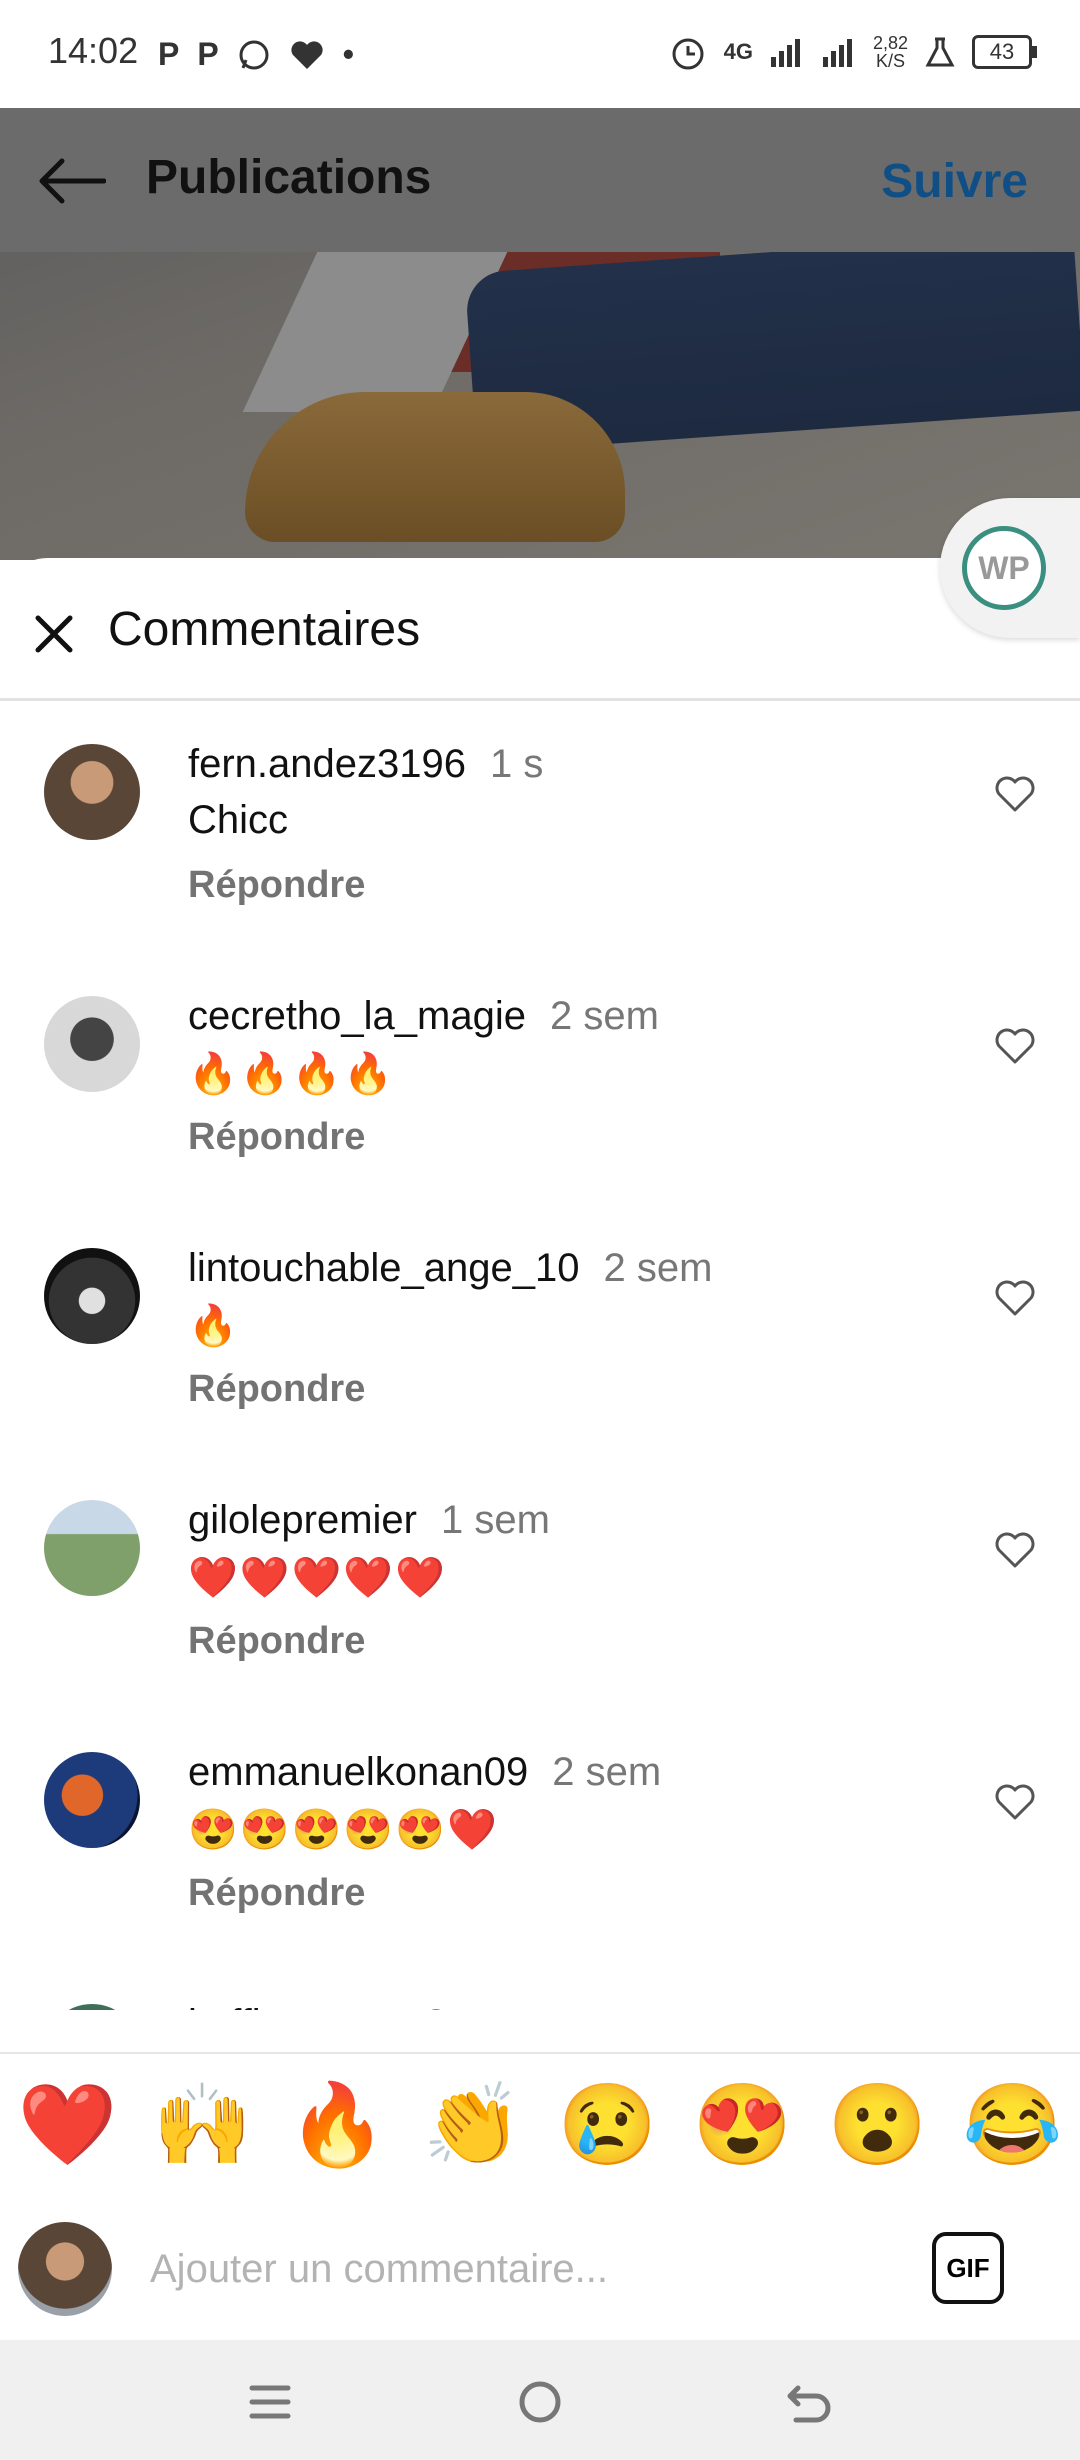 Image resolution: width=1080 pixels, height=2460 pixels. I want to click on emoji-clap-button: 👏, so click(473, 2125).